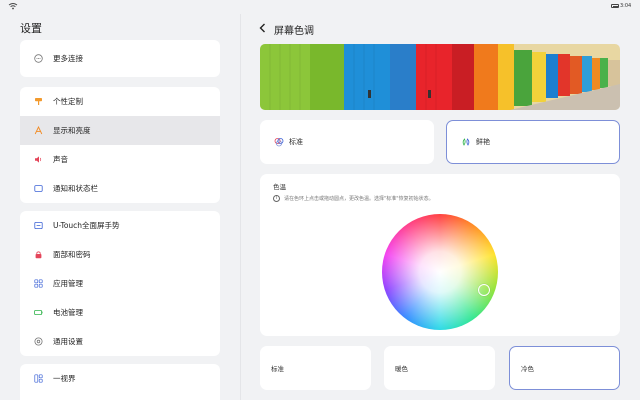  Describe the element at coordinates (120, 188) in the screenshot. I see `sidebar-item-notifications: 通知和状态栏` at that location.